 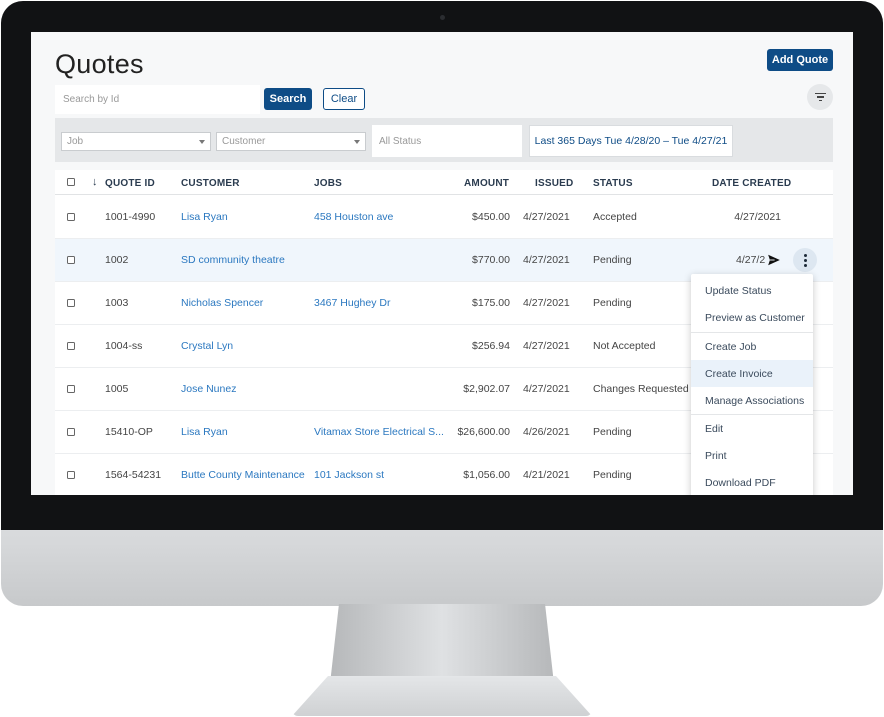 What do you see at coordinates (483, 432) in the screenshot?
I see `amount: $26,600.00` at bounding box center [483, 432].